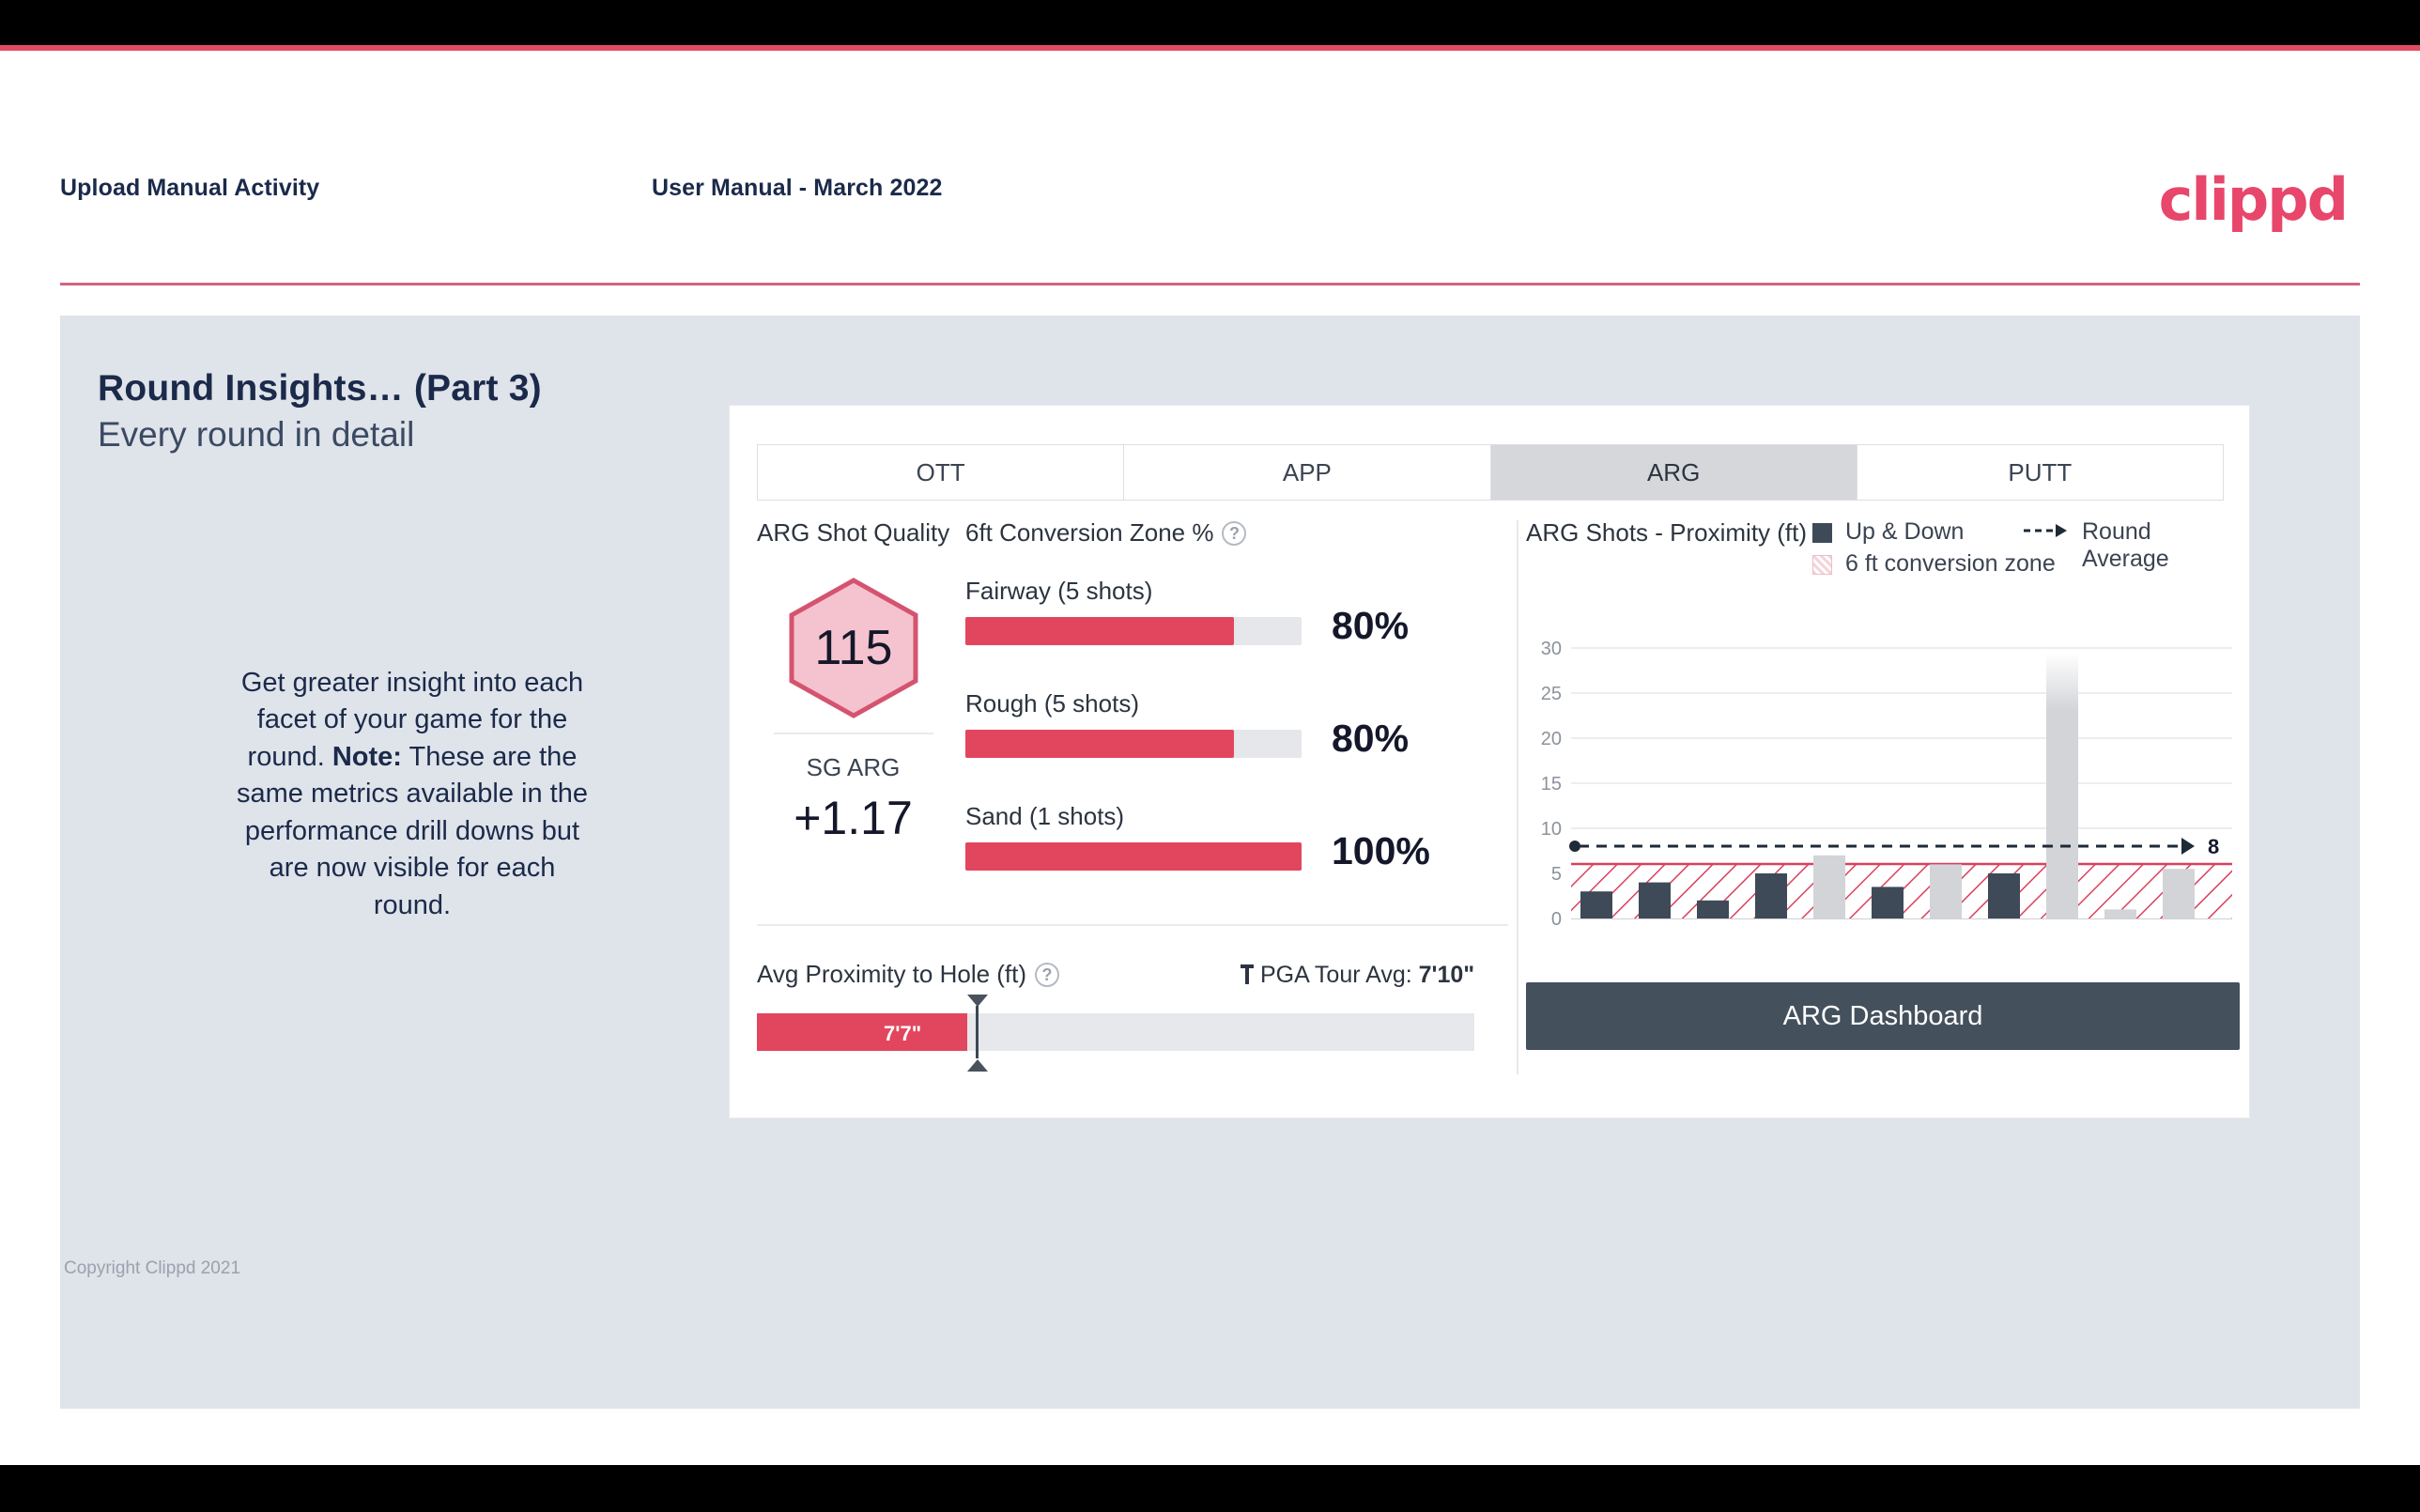  What do you see at coordinates (1551, 694) in the screenshot?
I see `svg-text: 25` at bounding box center [1551, 694].